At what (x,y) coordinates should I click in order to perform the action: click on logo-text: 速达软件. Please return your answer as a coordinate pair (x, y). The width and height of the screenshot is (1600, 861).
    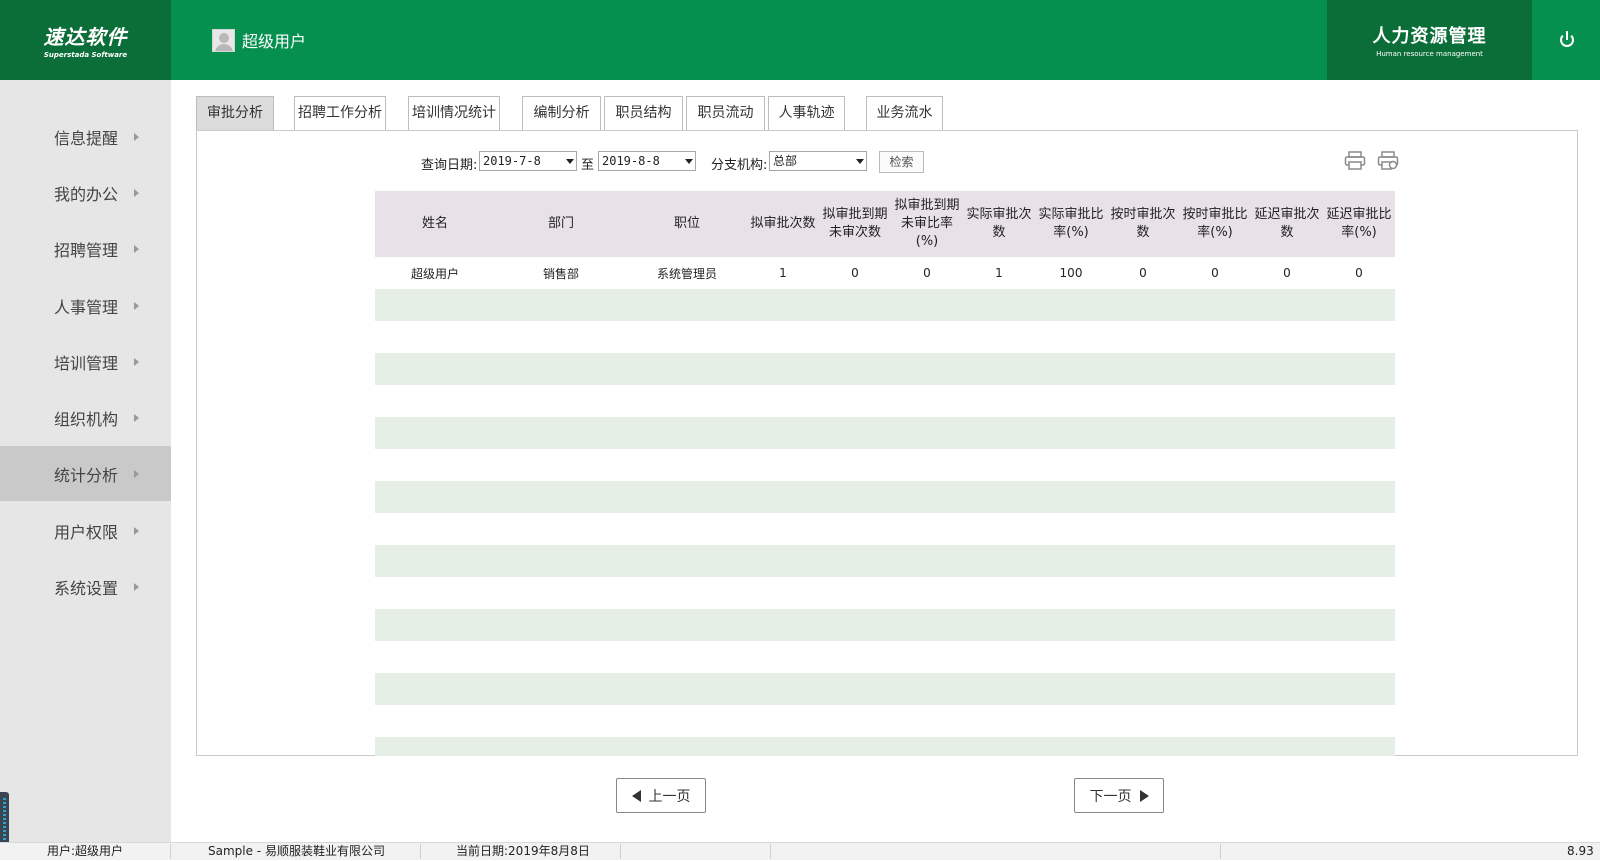
    Looking at the image, I should click on (85, 37).